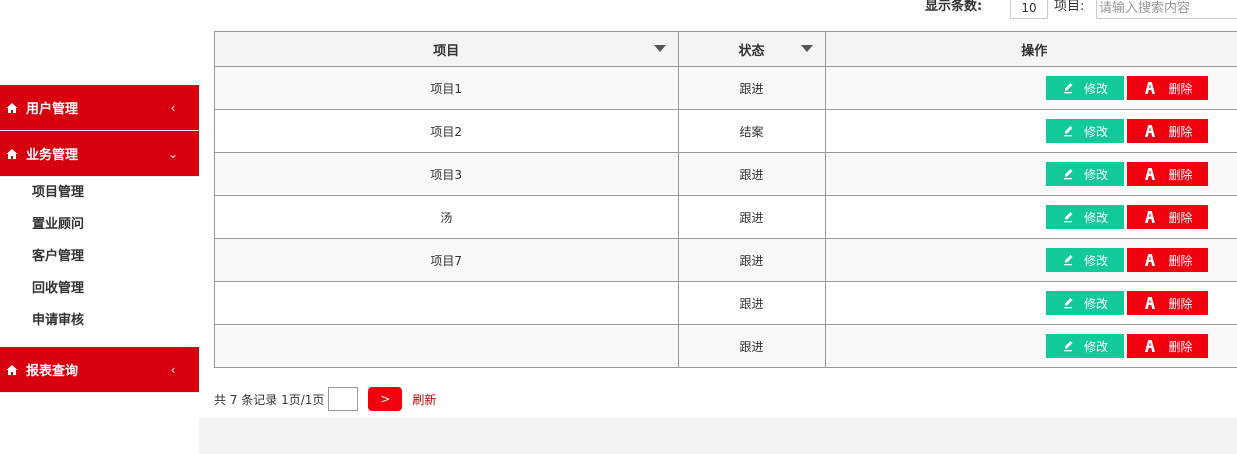 Image resolution: width=1237 pixels, height=454 pixels. What do you see at coordinates (954, 7) in the screenshot?
I see `page-size-label: 显示条数:` at bounding box center [954, 7].